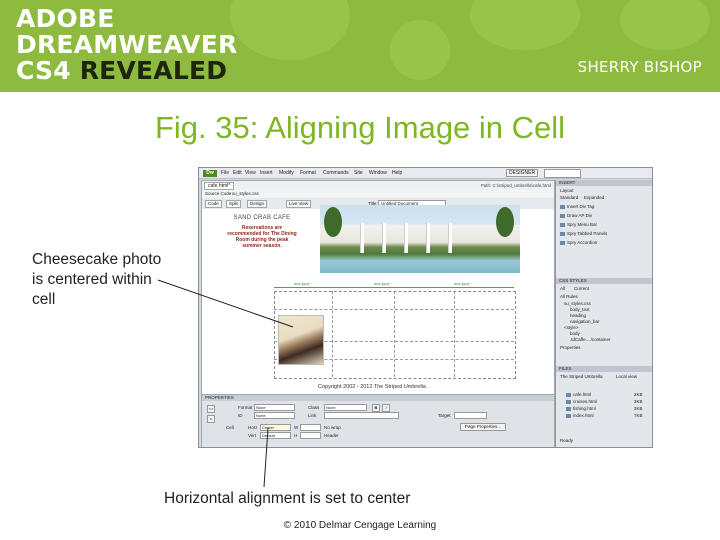 The width and height of the screenshot is (720, 540). Describe the element at coordinates (225, 383) in the screenshot. I see `callout-leader-lines` at that location.